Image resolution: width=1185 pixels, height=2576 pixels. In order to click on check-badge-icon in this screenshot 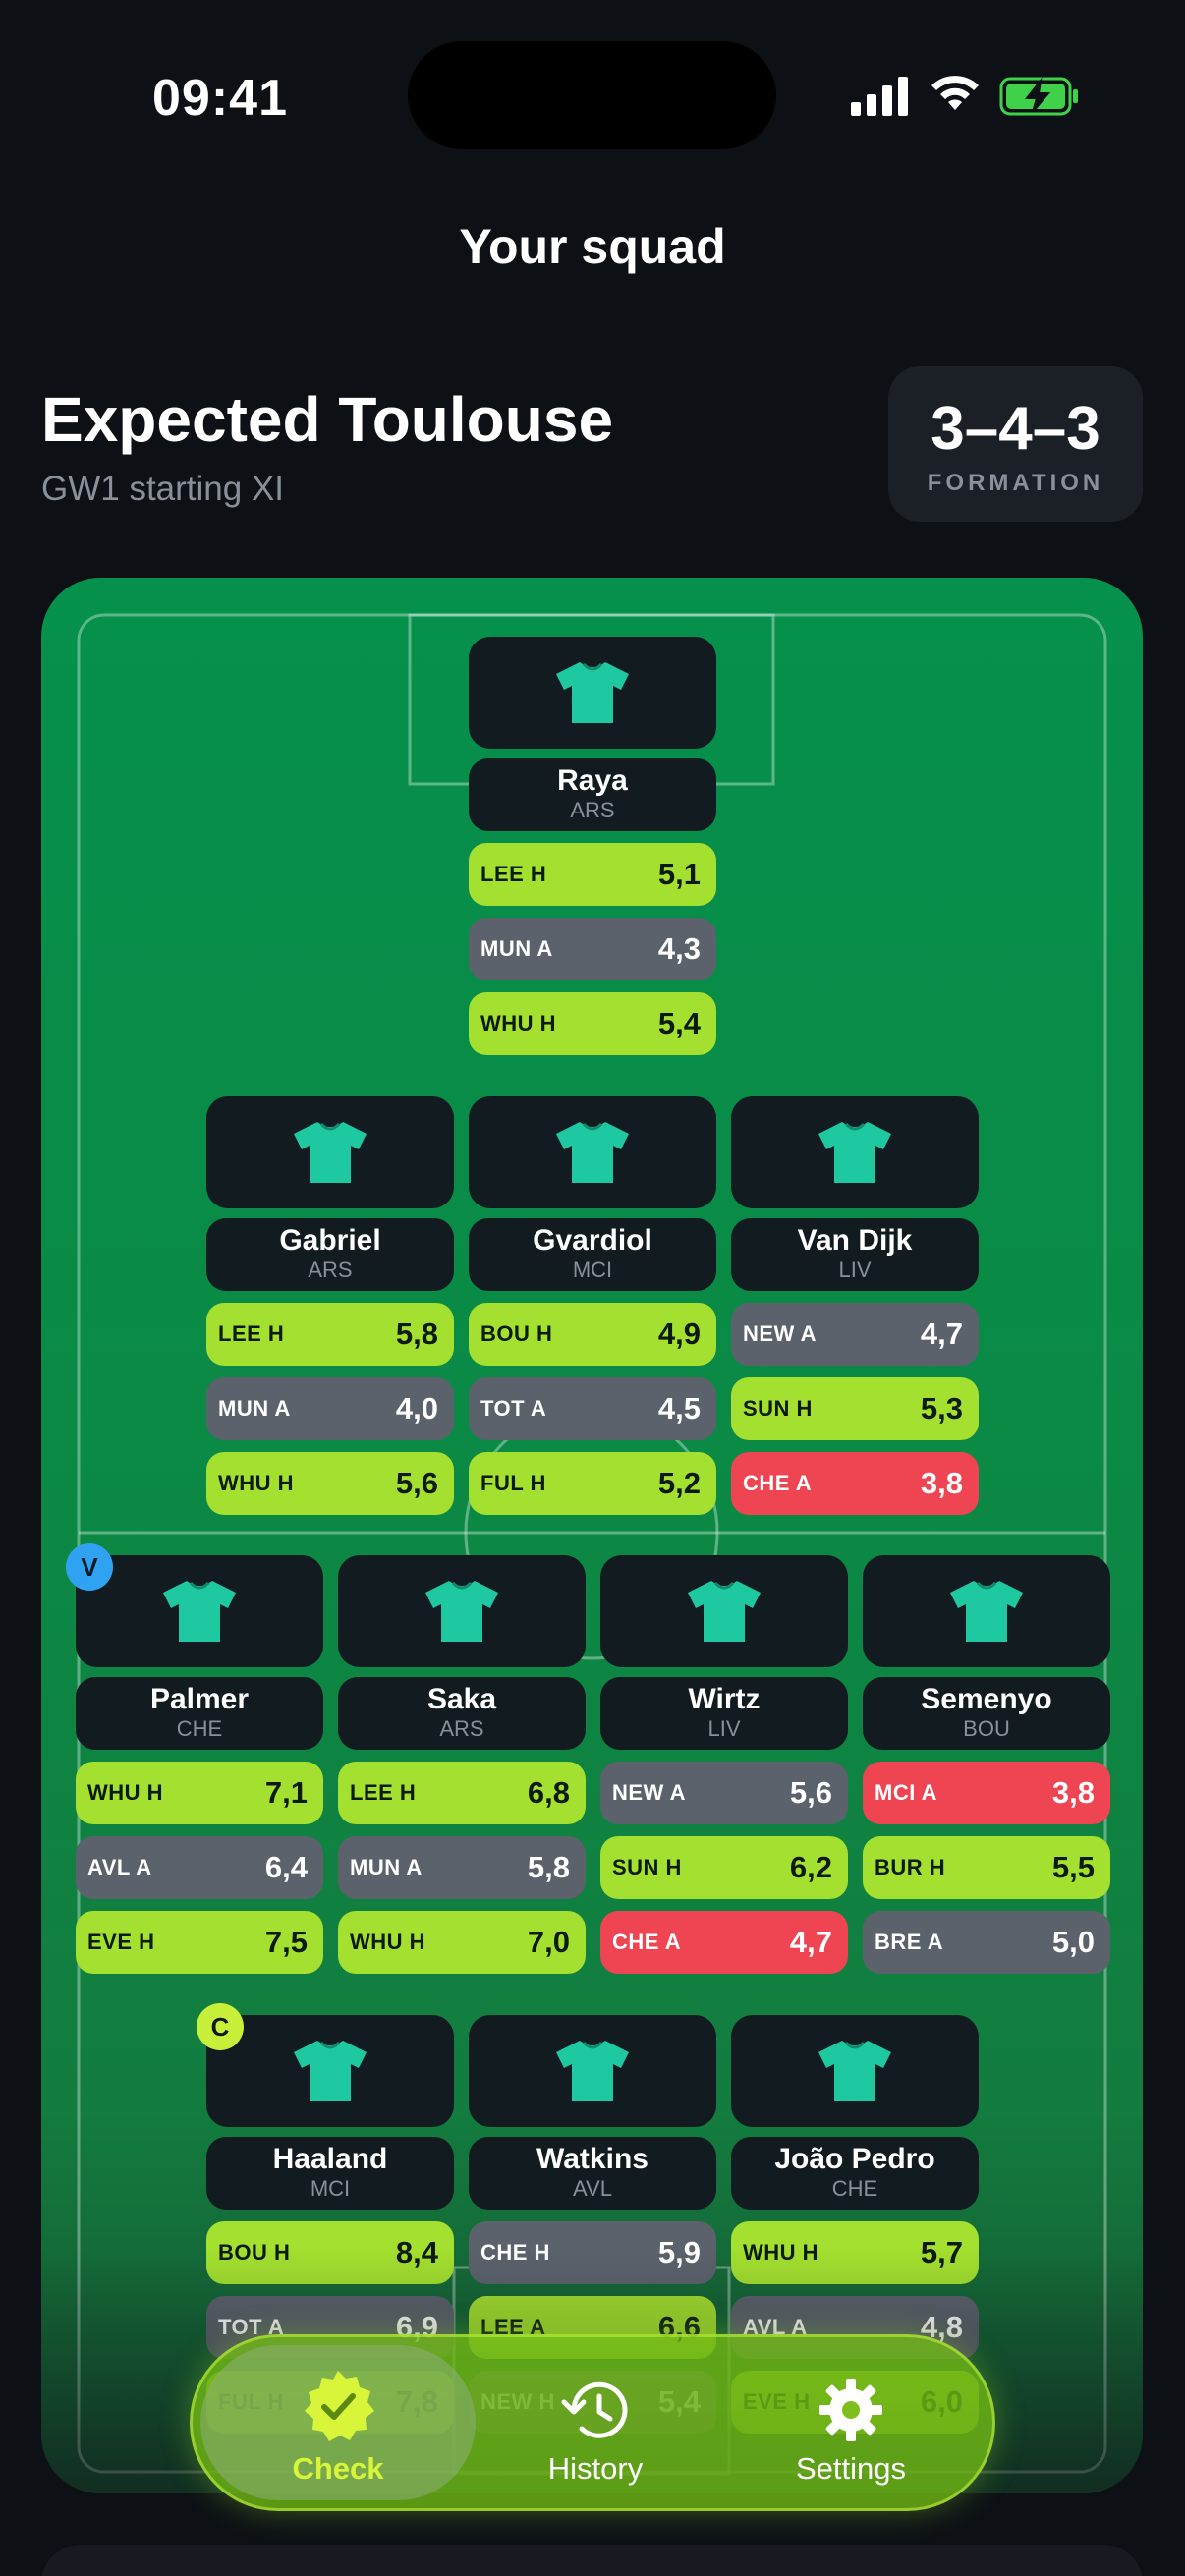, I will do `click(340, 2406)`.